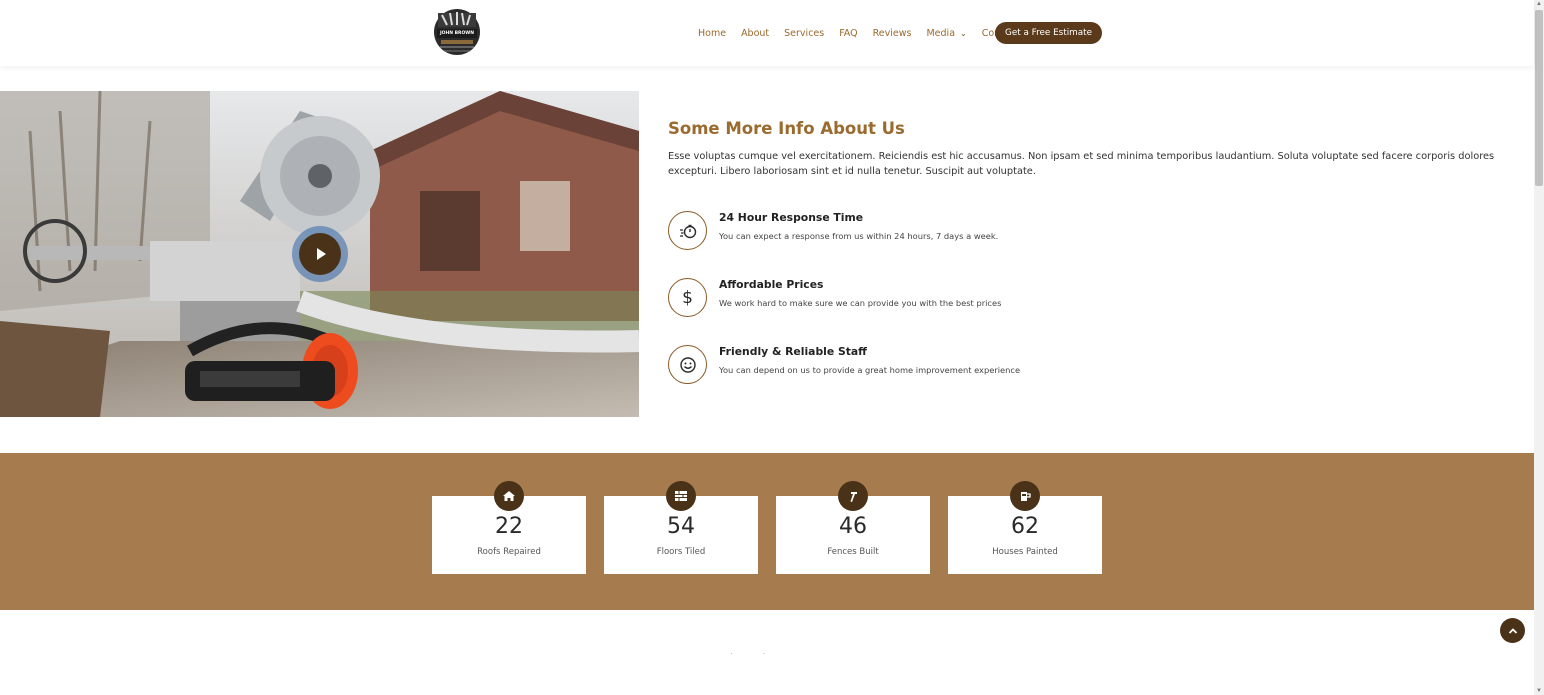  I want to click on nav-faq: FAQ, so click(848, 33).